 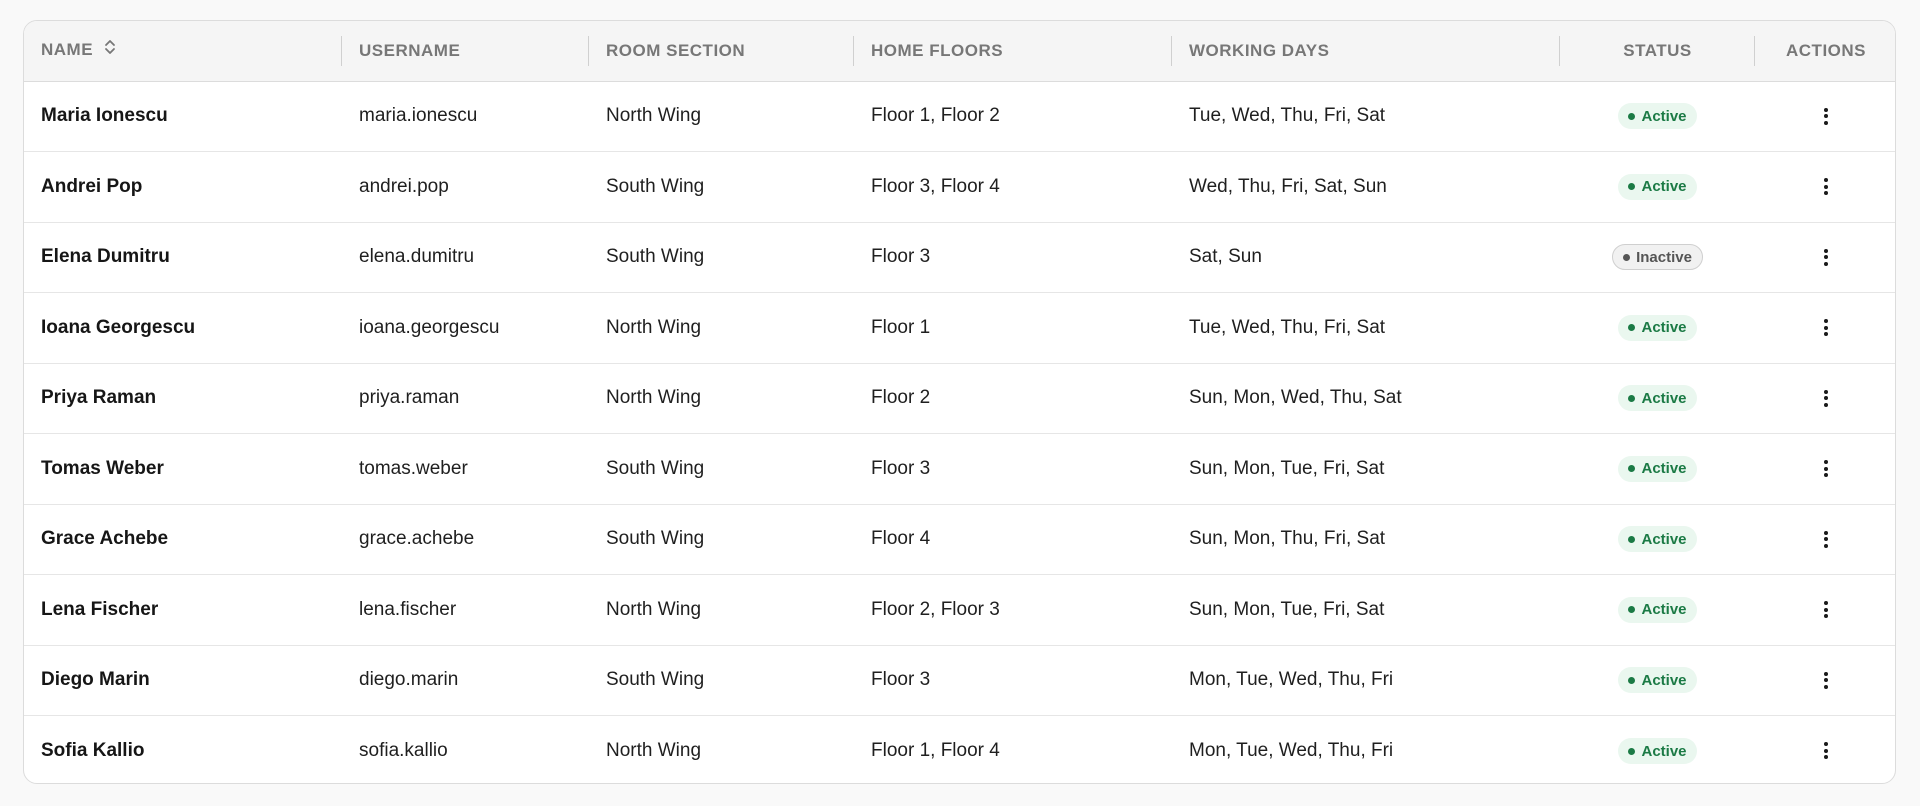 I want to click on cell-name: Priya Raman, so click(x=99, y=398).